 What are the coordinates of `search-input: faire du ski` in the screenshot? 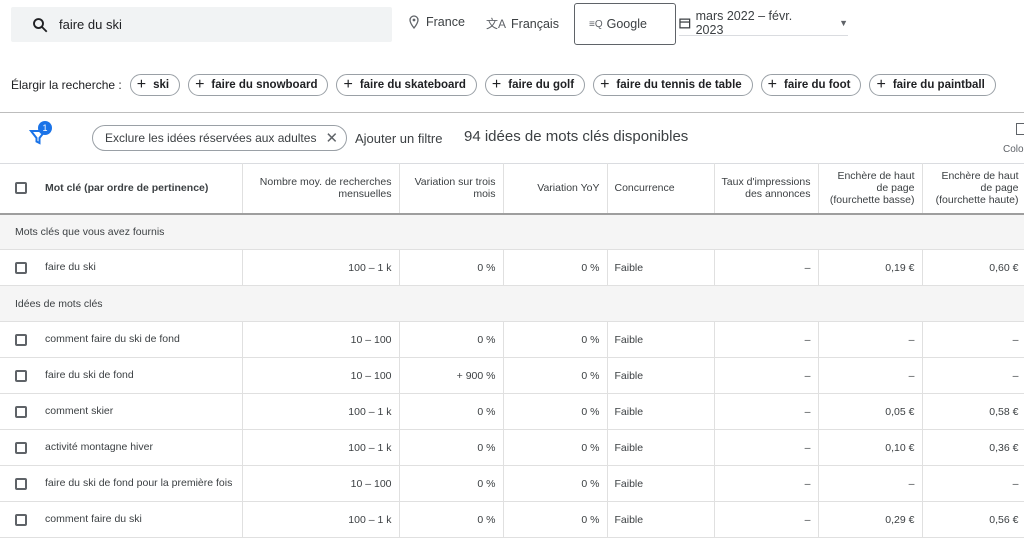 It's located at (90, 24).